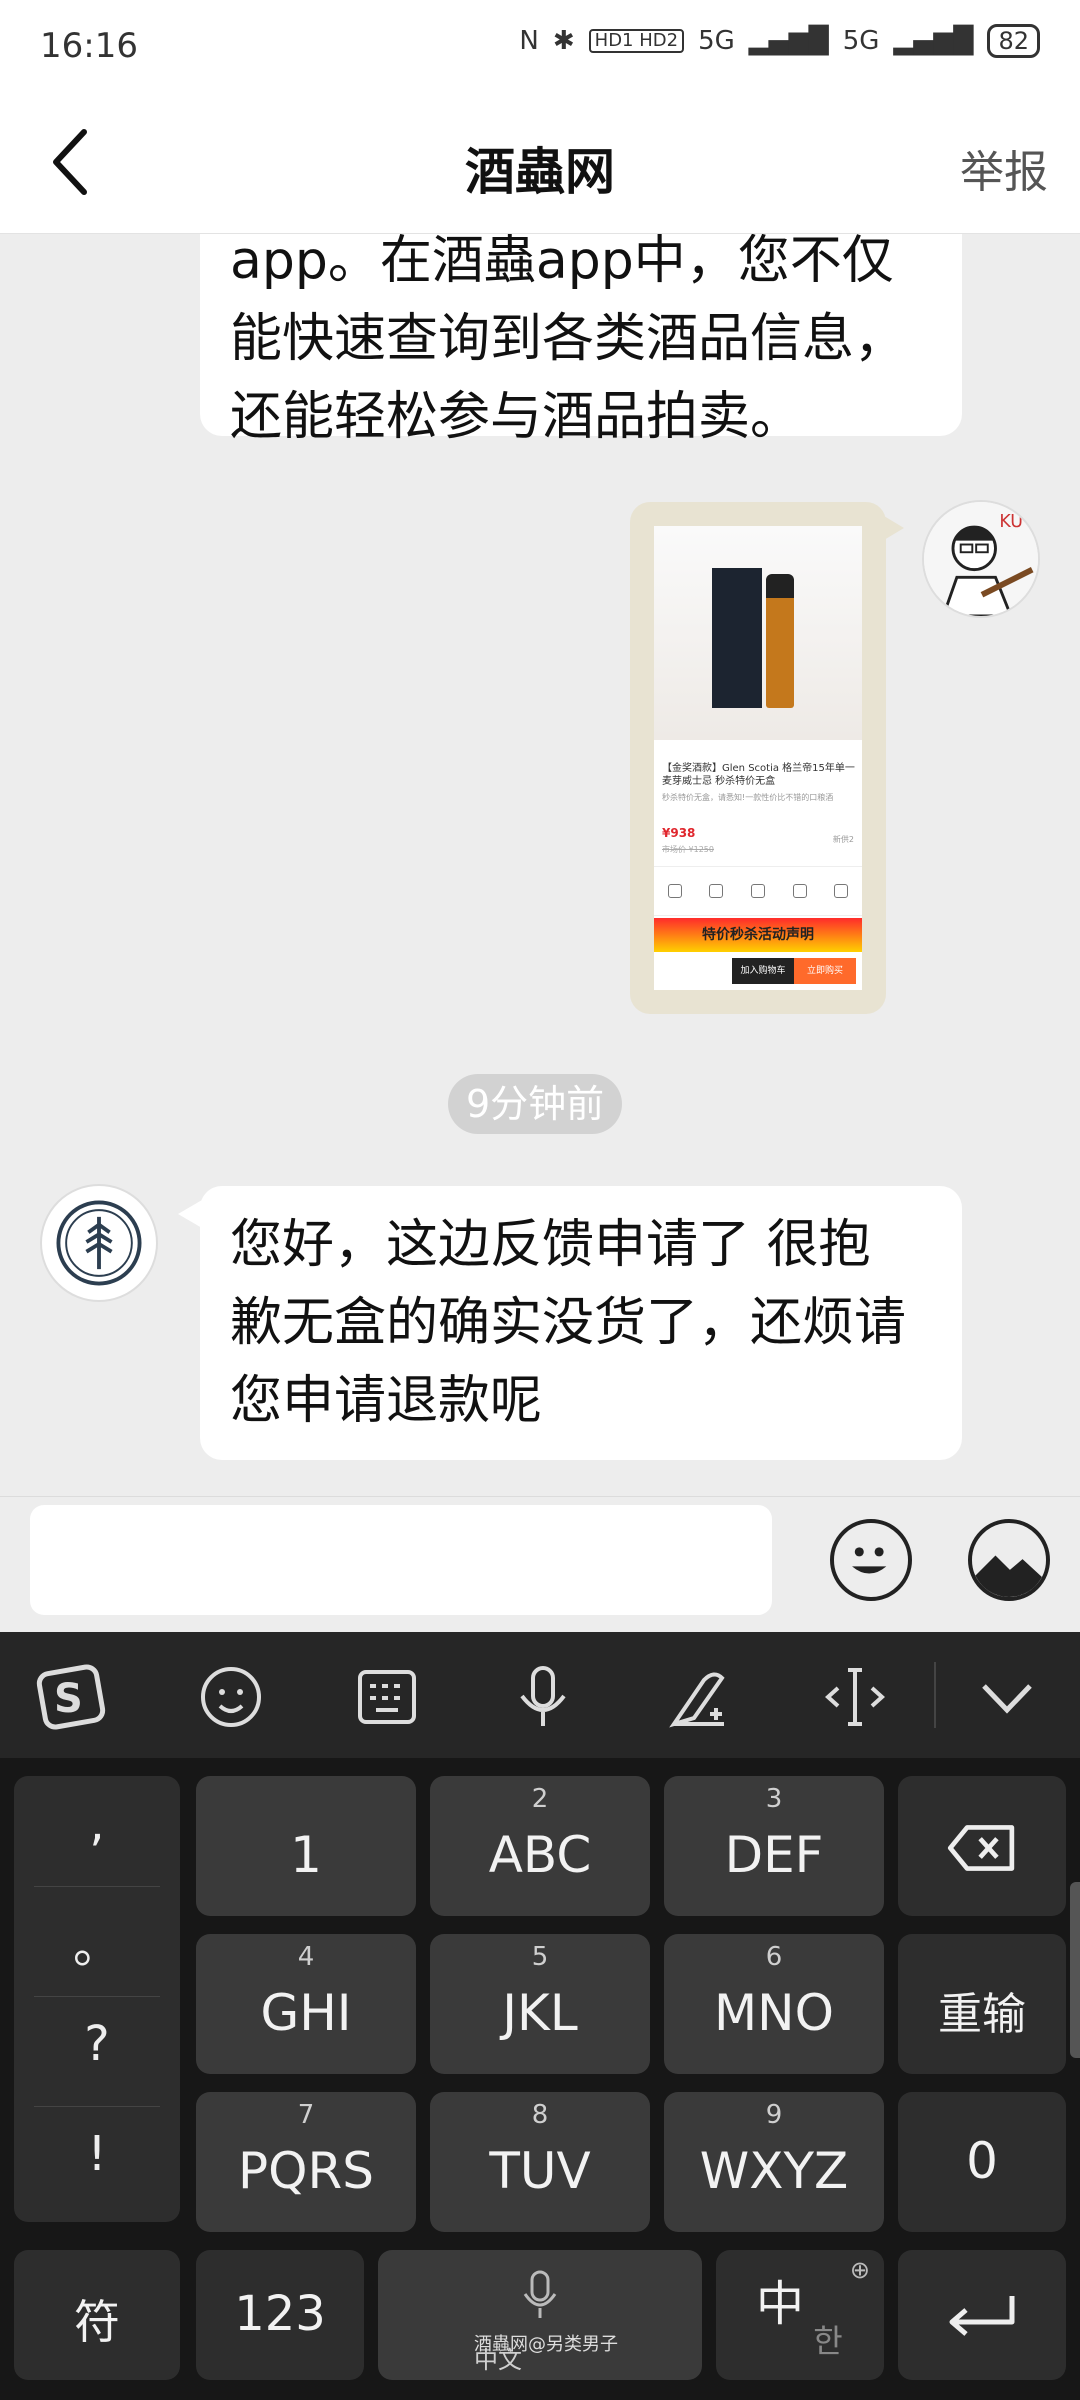 The width and height of the screenshot is (1080, 2400). What do you see at coordinates (1004, 168) in the screenshot?
I see `report-button: 举报` at bounding box center [1004, 168].